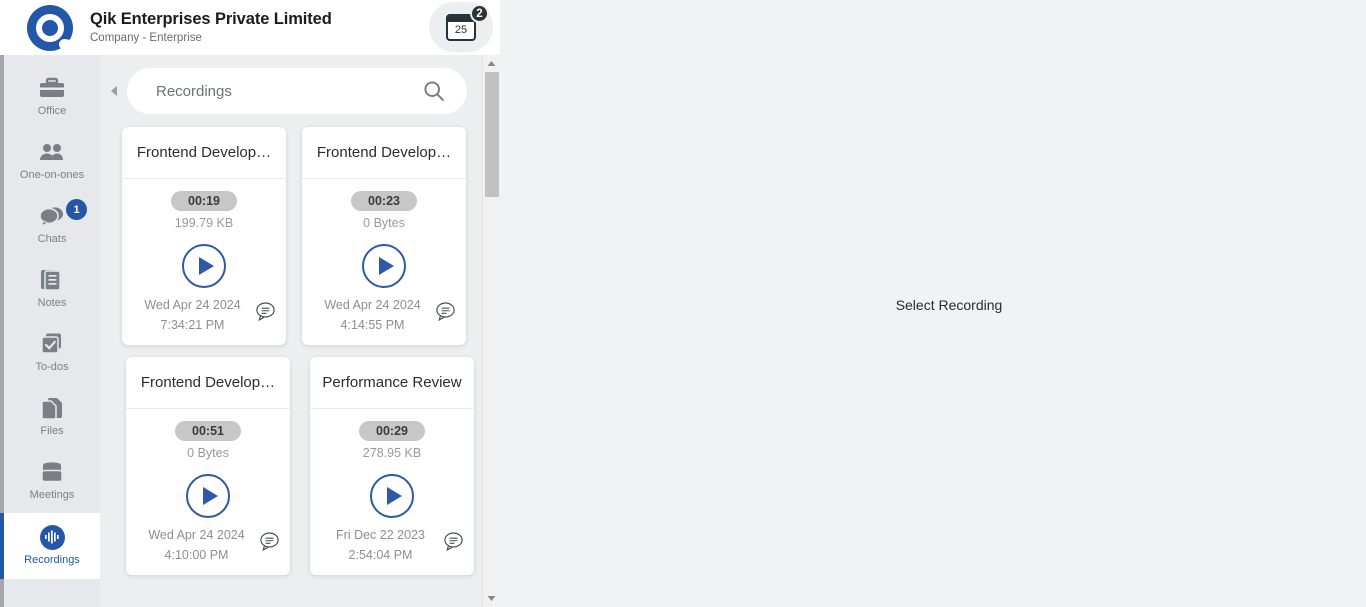 The image size is (1366, 607). I want to click on recording-card-footer: Wed Apr 24 2024 4:14:55 PM, so click(384, 317).